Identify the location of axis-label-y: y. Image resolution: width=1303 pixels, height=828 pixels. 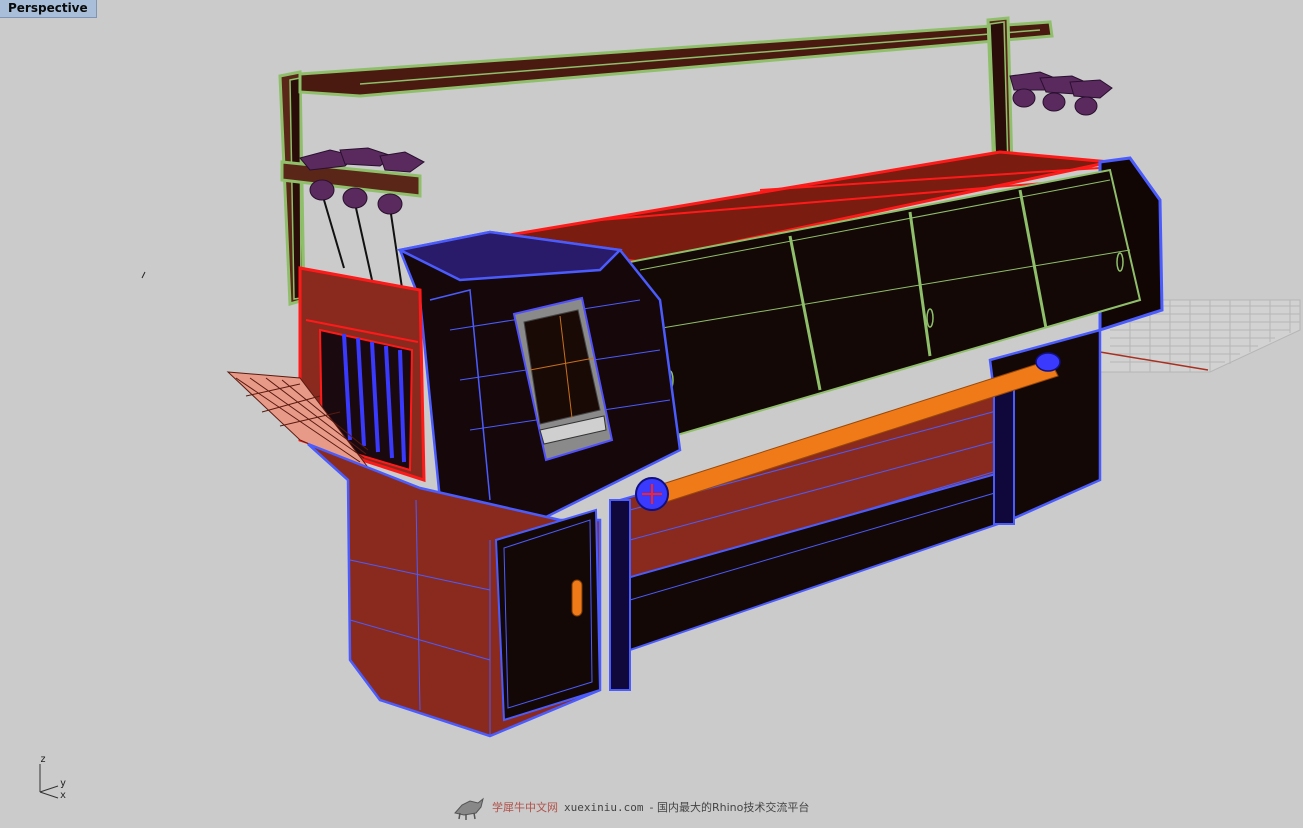
(63, 783).